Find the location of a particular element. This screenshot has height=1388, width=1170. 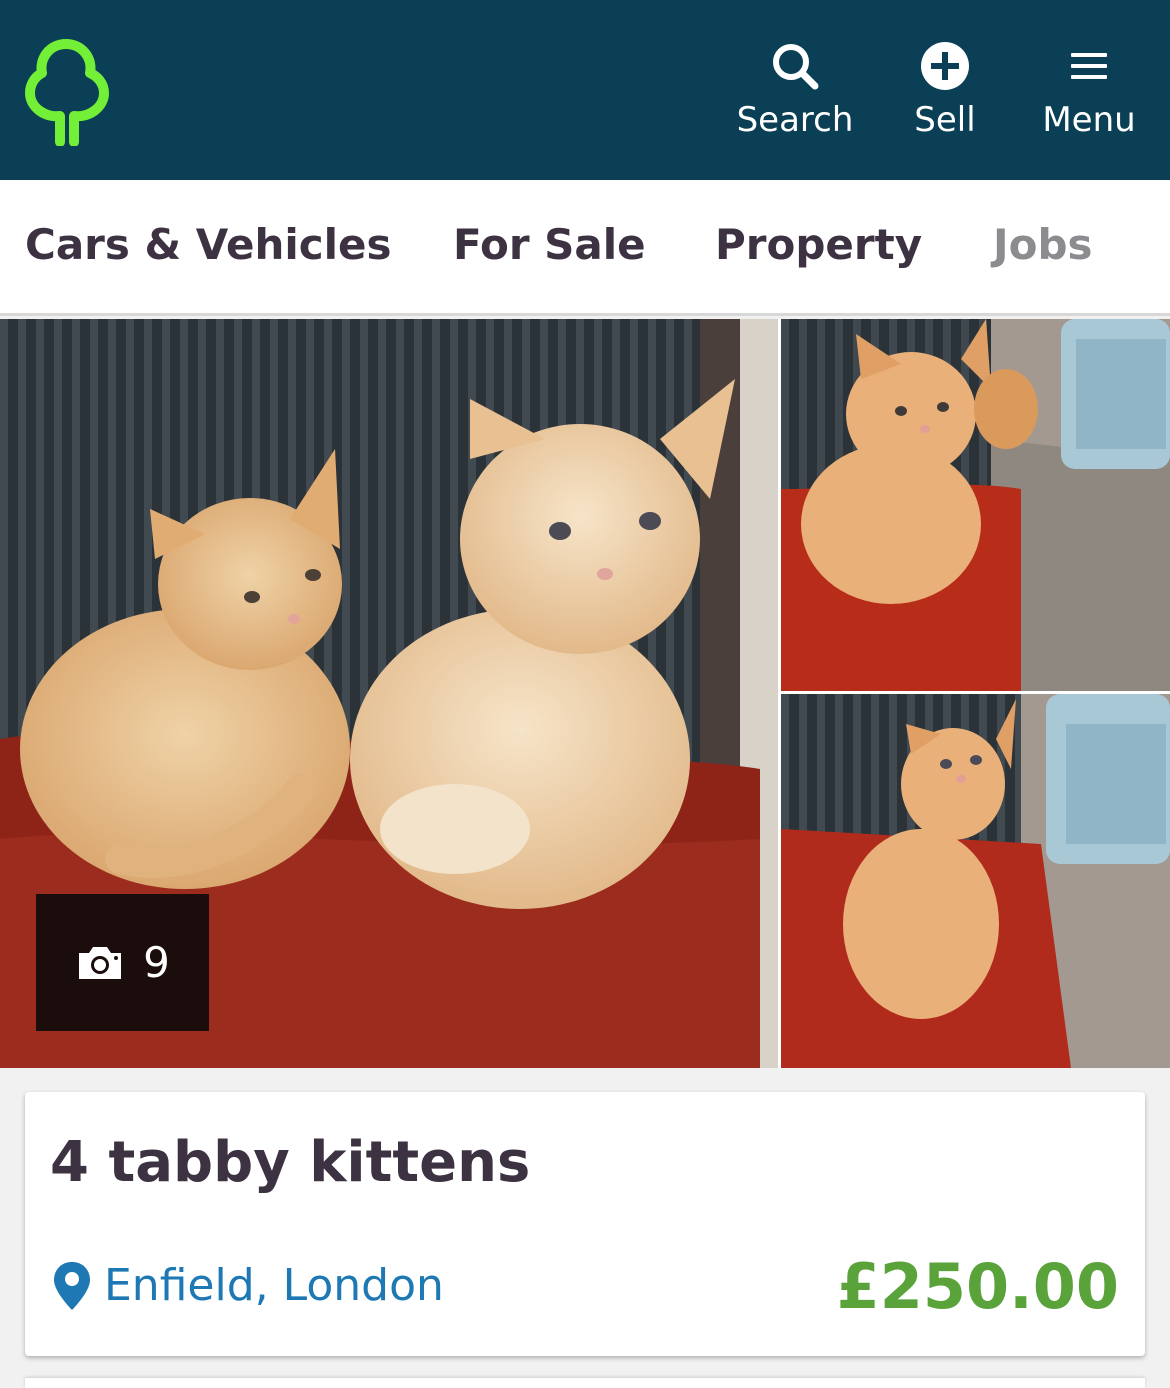

next-card-edge is located at coordinates (585, 1383).